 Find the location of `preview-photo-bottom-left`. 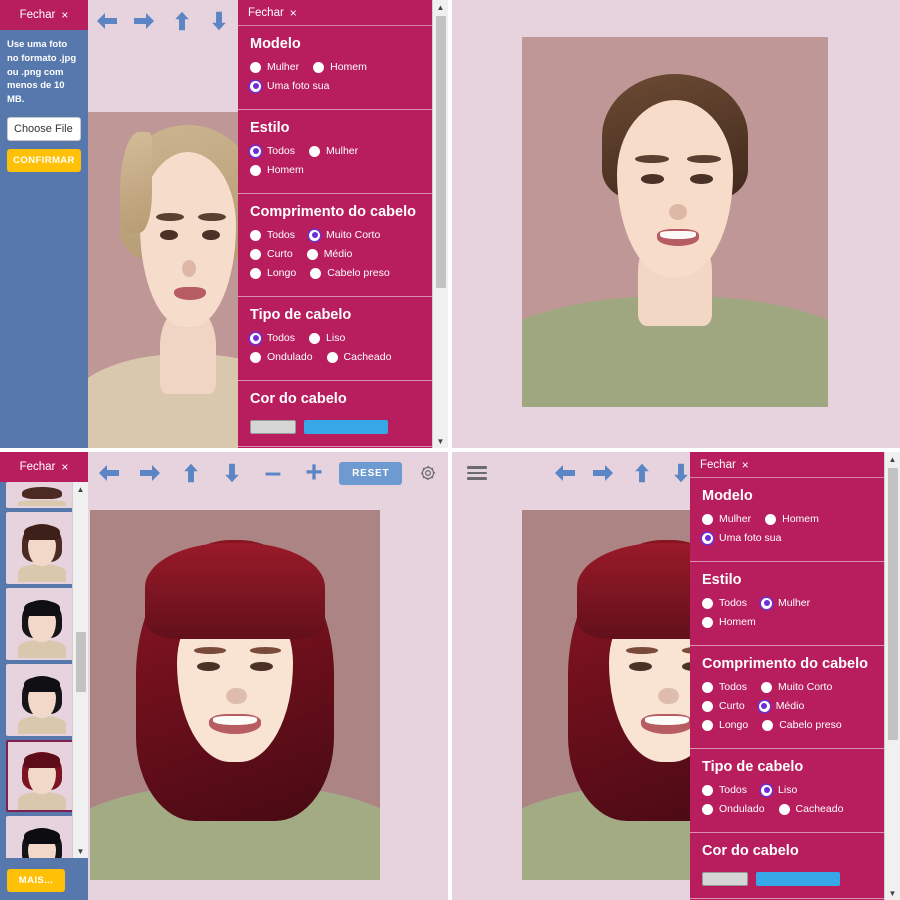

preview-photo-bottom-left is located at coordinates (235, 695).